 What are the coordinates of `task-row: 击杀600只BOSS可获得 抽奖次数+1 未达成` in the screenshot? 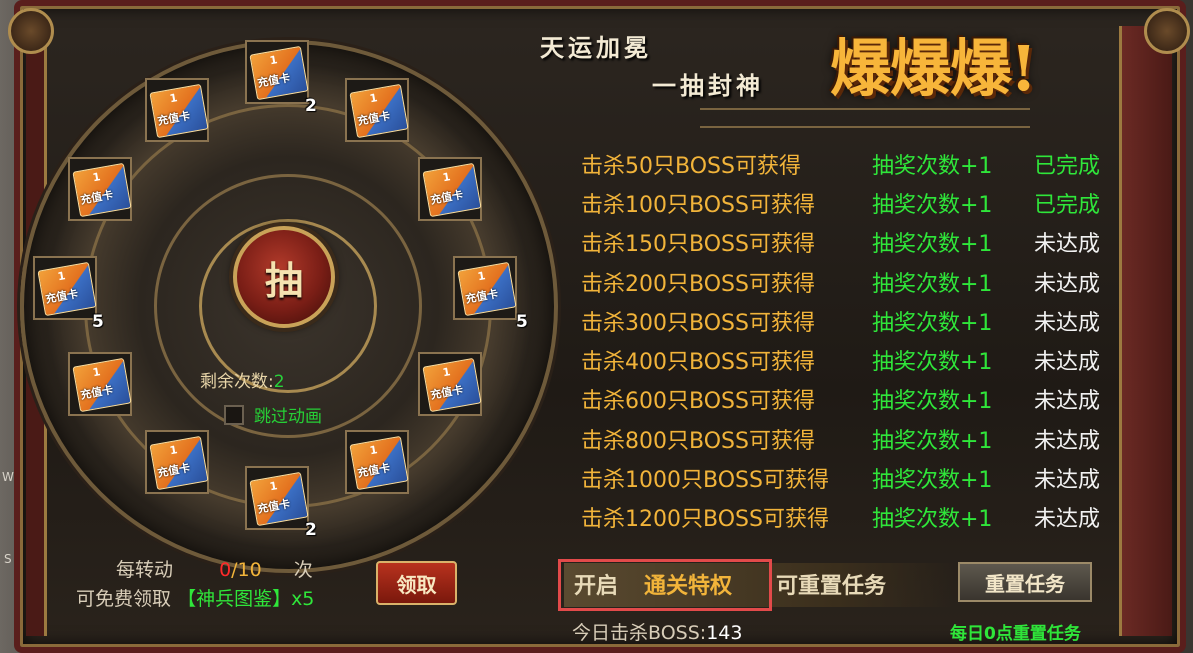 It's located at (851, 399).